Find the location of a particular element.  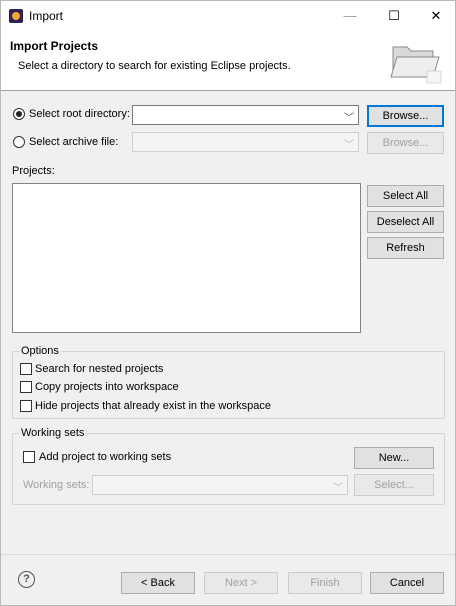

root-directory-radio is located at coordinates (19, 114).